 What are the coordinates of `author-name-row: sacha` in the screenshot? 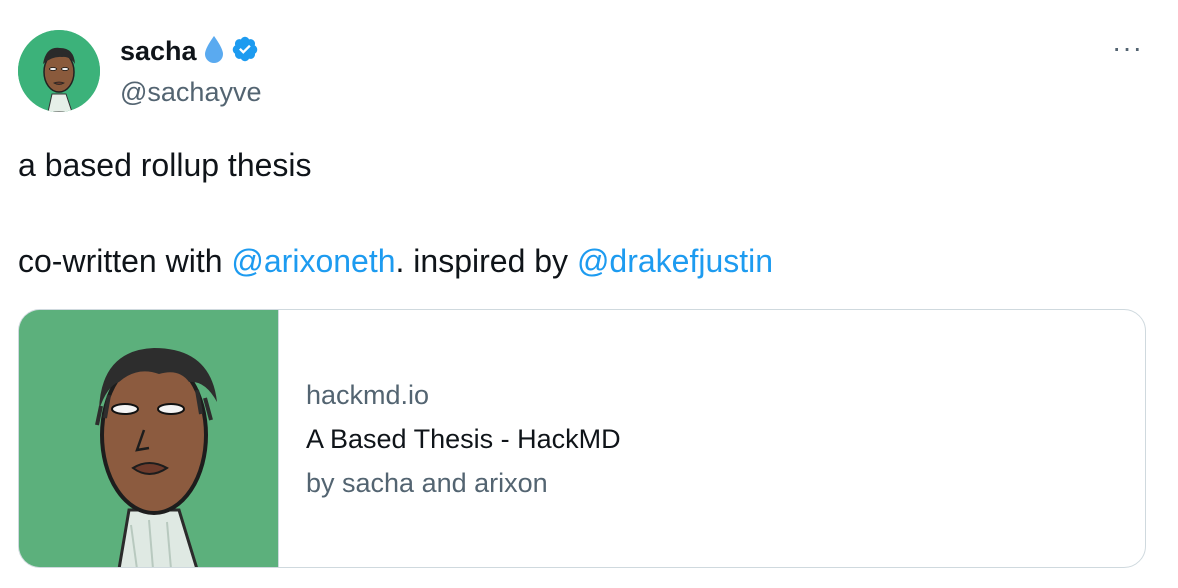 It's located at (189, 51).